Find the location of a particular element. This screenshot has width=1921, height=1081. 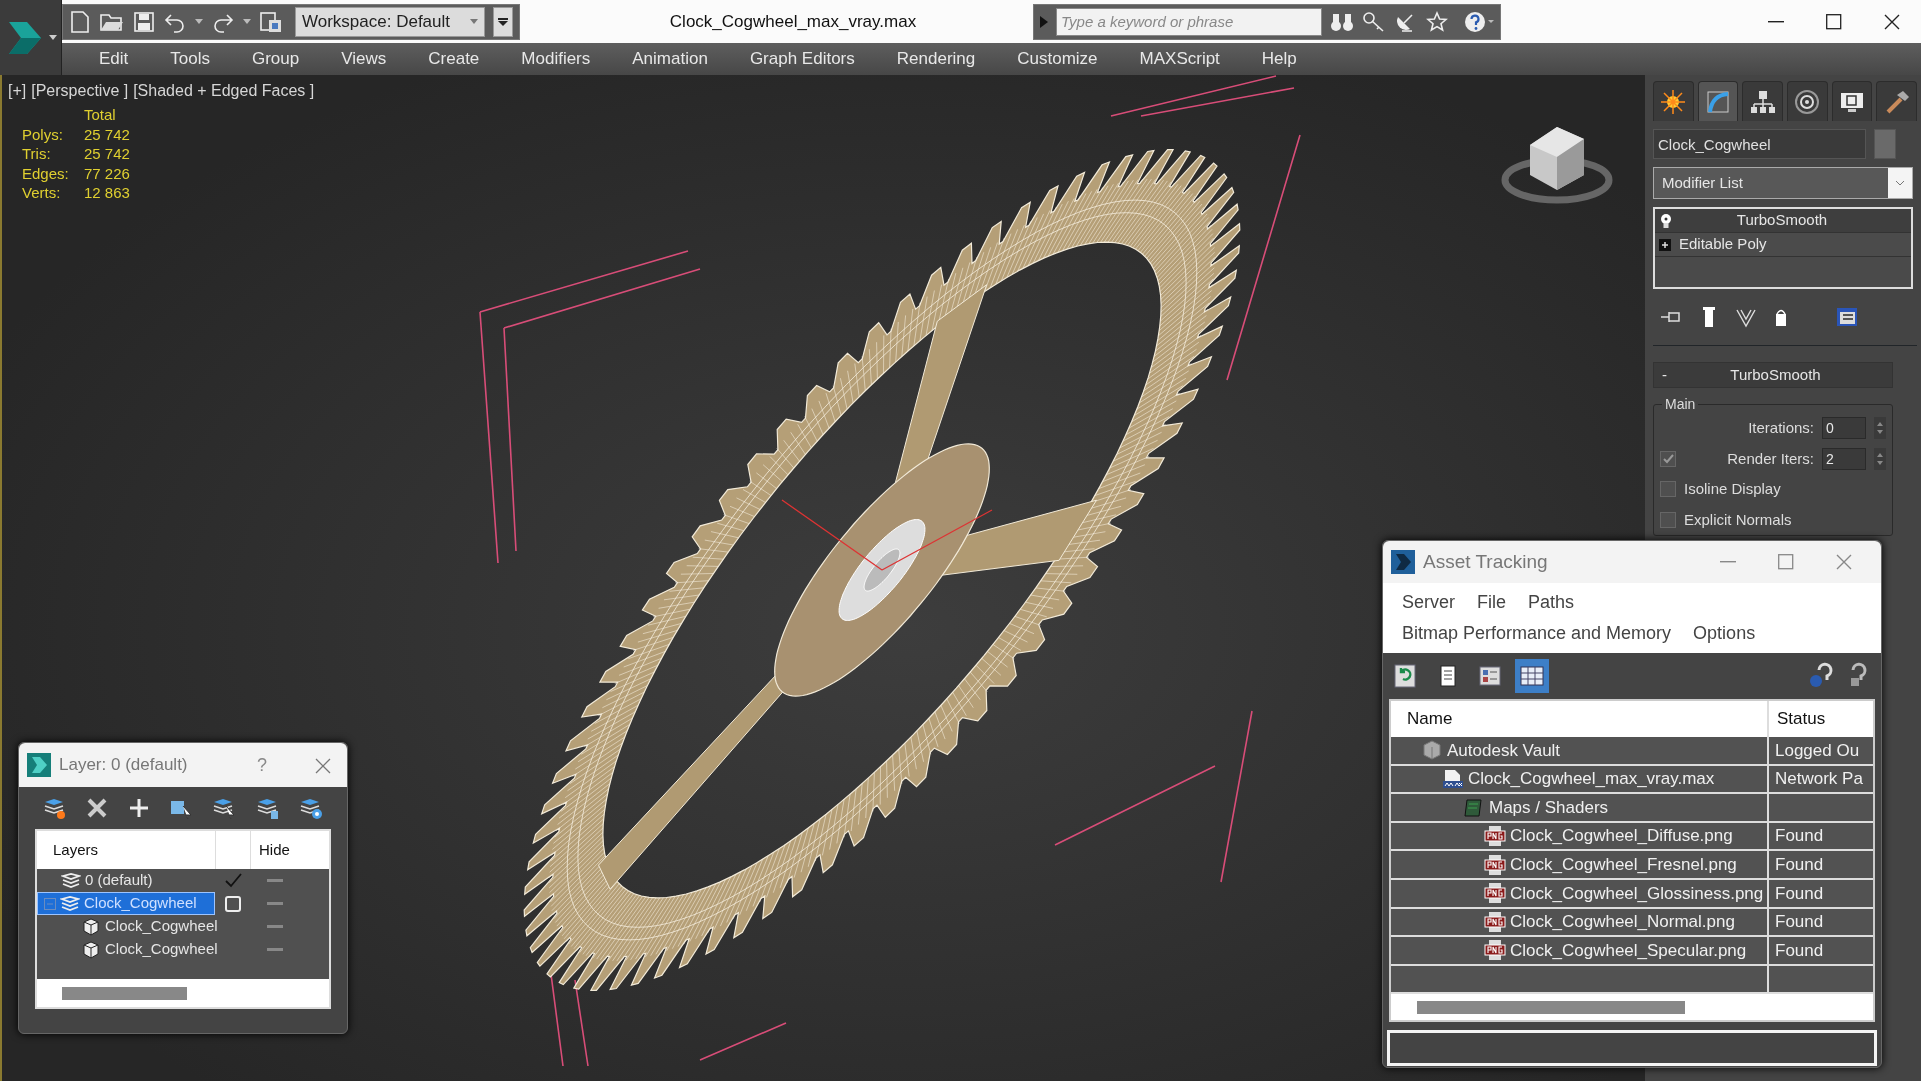

viewport-menu: [Perspective ] is located at coordinates (80, 90).